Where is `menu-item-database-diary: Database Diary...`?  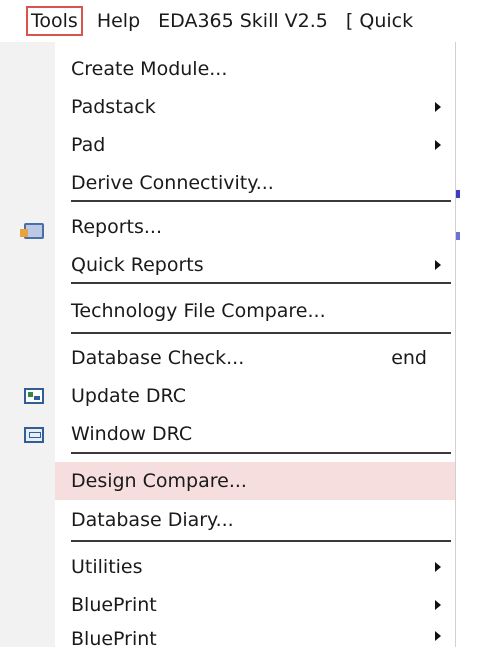
menu-item-database-diary: Database Diary... is located at coordinates (255, 520).